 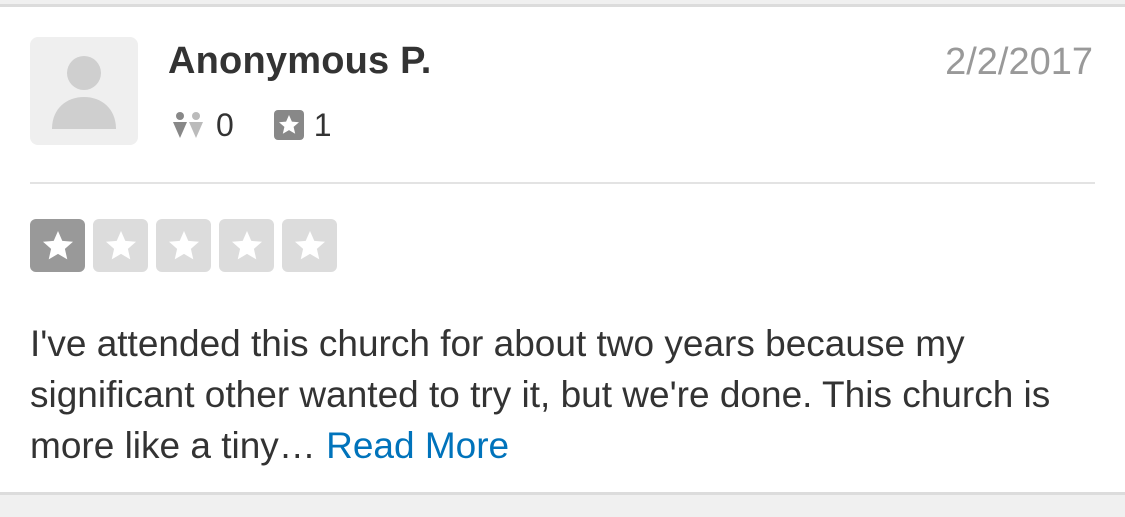 I want to click on star-rating, so click(x=187, y=245).